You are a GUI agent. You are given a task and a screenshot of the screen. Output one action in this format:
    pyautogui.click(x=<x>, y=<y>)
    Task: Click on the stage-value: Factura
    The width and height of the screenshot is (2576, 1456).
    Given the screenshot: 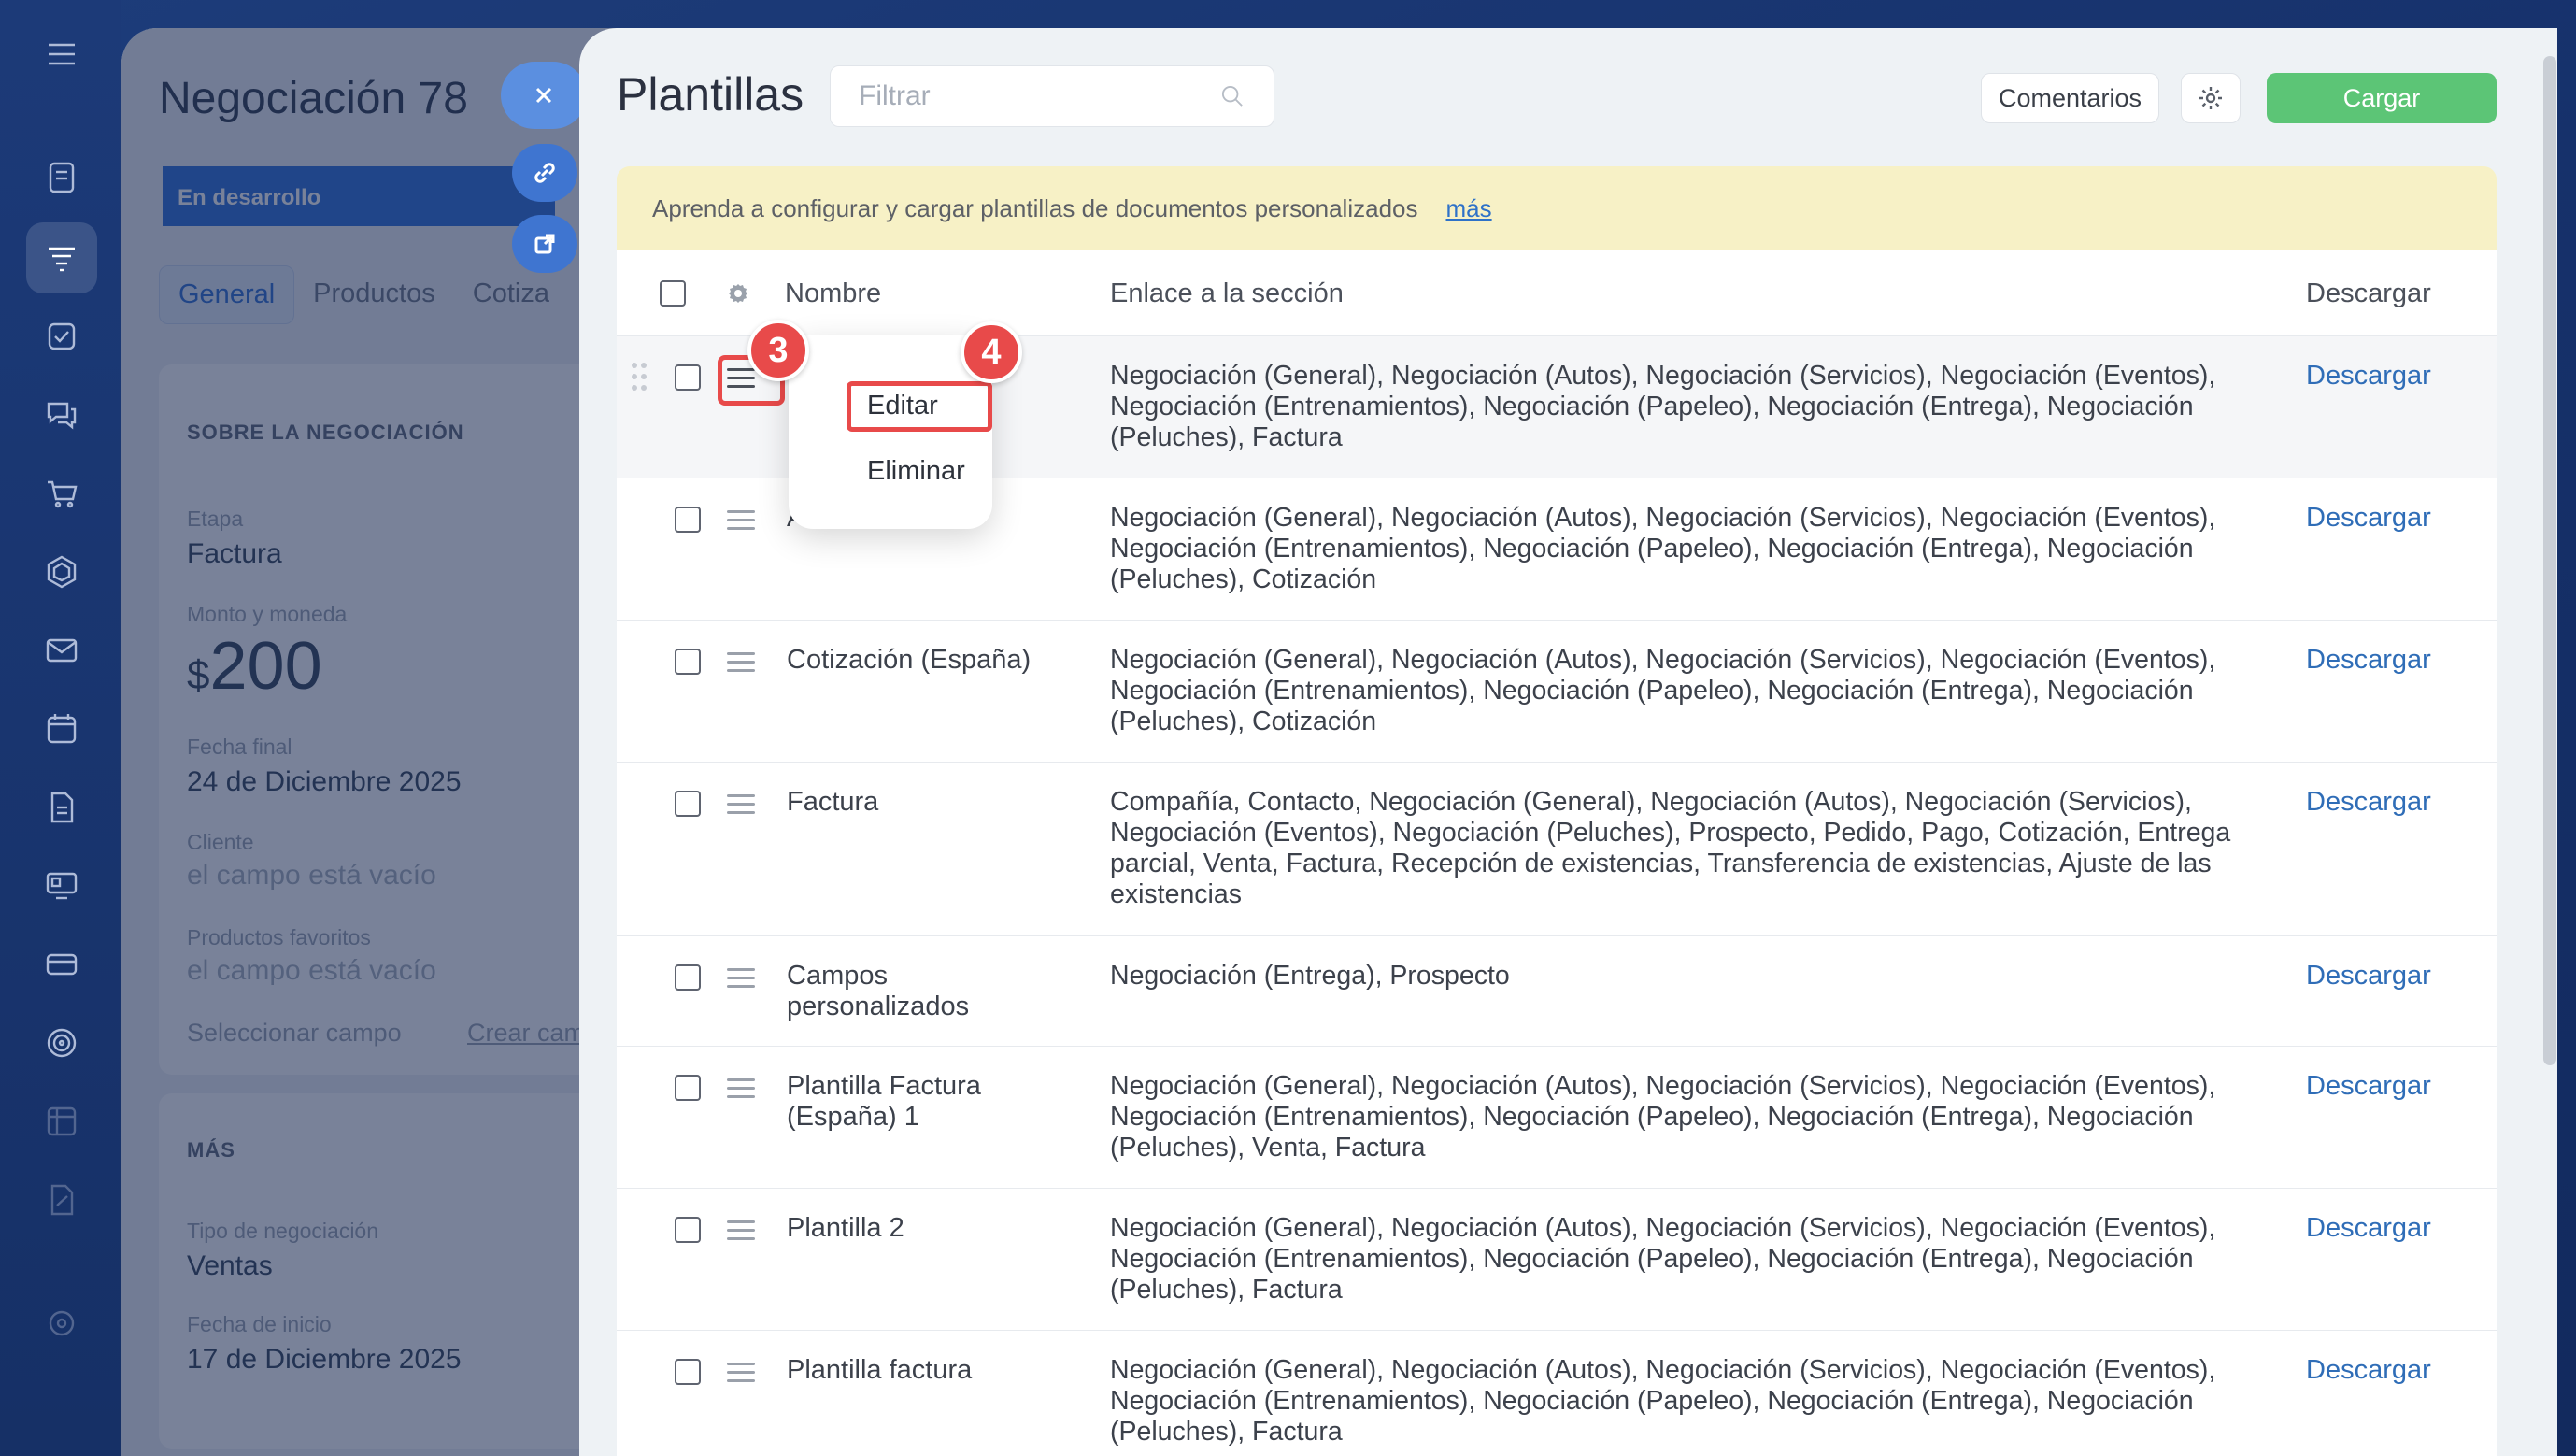 What is the action you would take?
    pyautogui.click(x=235, y=553)
    